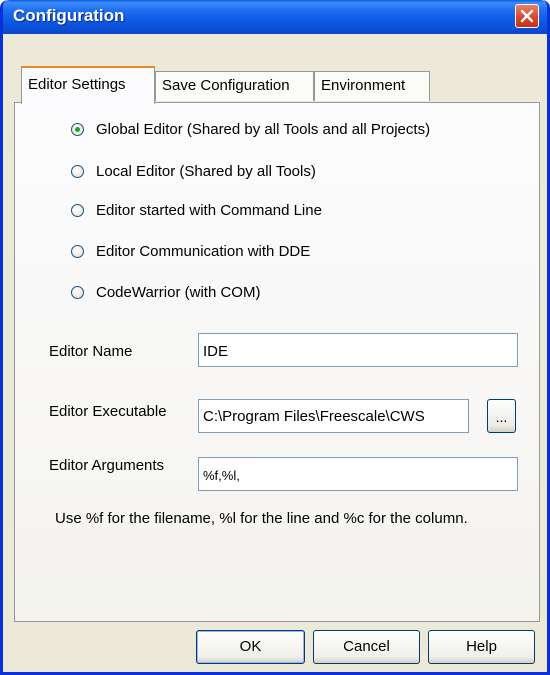  I want to click on radio-codewarrior: CodeWarrior (with COM), so click(165, 292).